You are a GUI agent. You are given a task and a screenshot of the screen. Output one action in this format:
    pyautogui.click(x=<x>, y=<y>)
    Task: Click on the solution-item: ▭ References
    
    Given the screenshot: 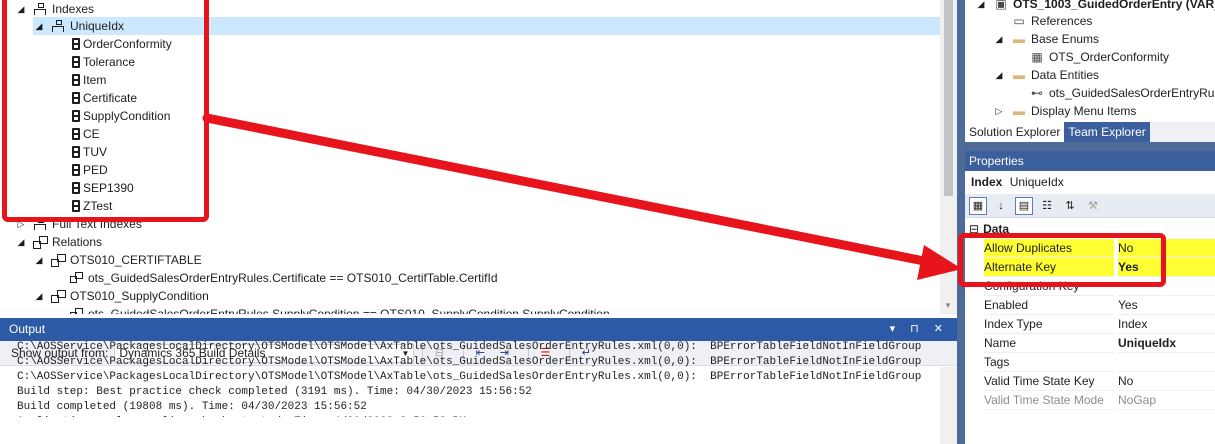 What is the action you would take?
    pyautogui.click(x=1042, y=21)
    